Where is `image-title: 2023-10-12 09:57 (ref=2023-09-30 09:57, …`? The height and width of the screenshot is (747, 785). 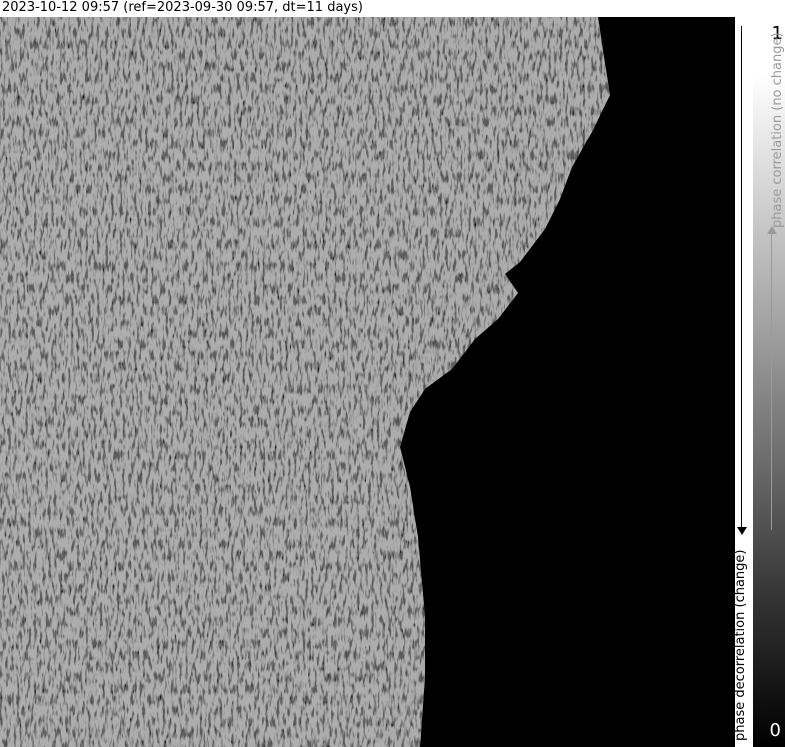
image-title: 2023-10-12 09:57 (ref=2023-09-30 09:57, … is located at coordinates (182, 7).